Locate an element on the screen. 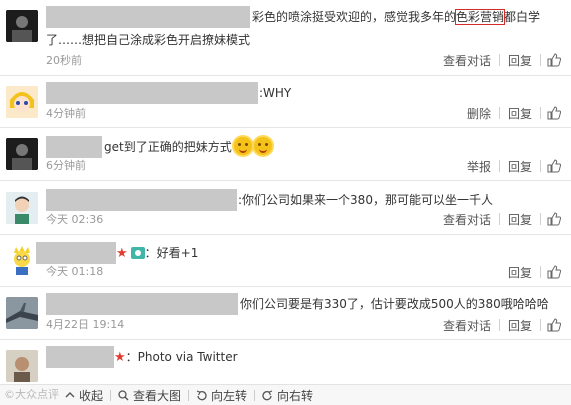 This screenshot has height=405, width=571. rotate-left-label: 向左转 is located at coordinates (229, 395).